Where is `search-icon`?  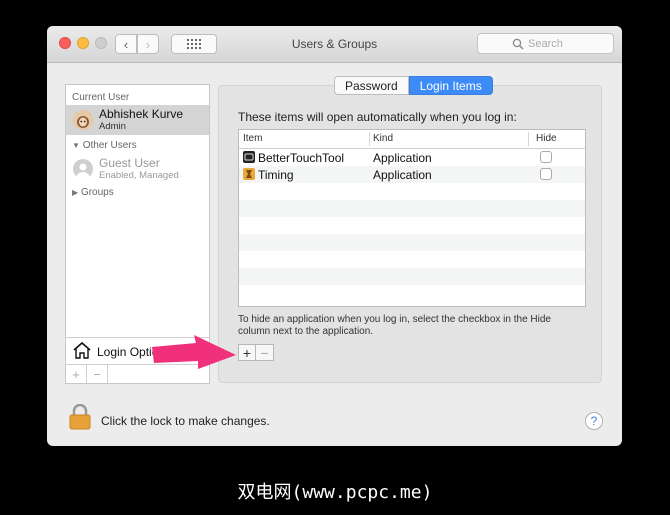
search-icon is located at coordinates (518, 44).